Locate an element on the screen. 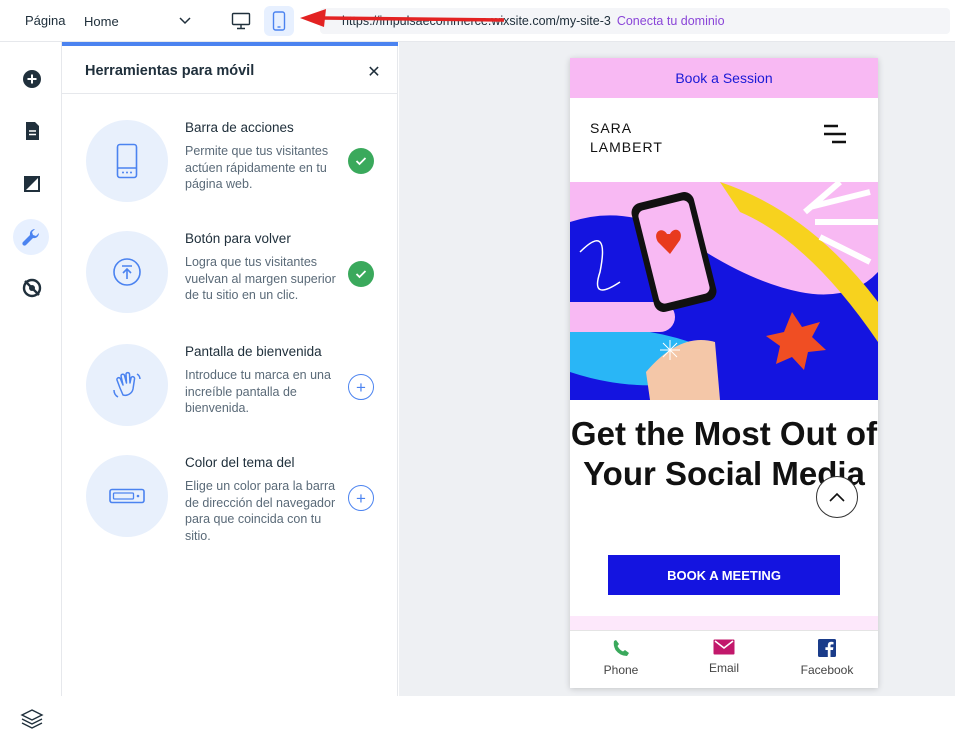 This screenshot has height=730, width=955. chevron-down-icon is located at coordinates (185, 21).